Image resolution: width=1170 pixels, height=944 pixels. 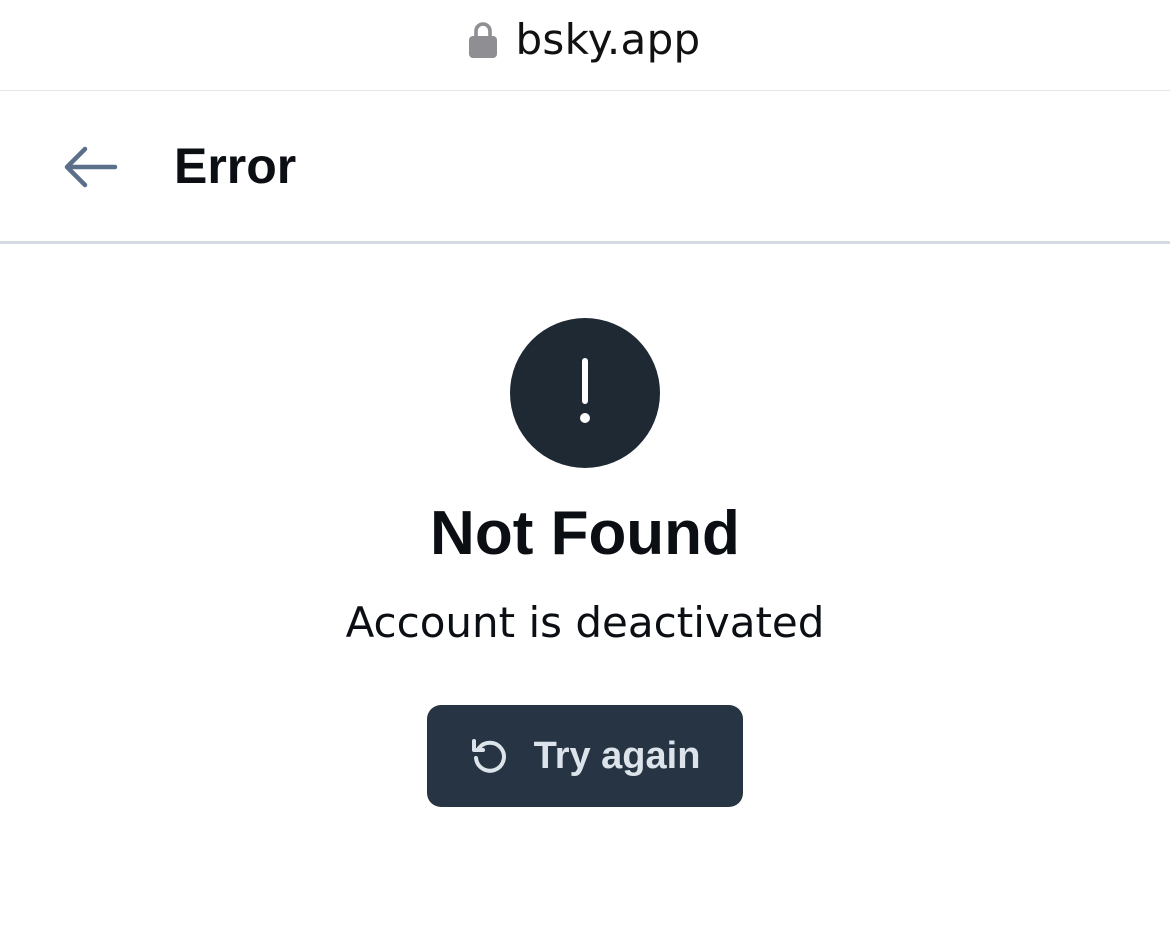 I want to click on exclamation-icon, so click(x=585, y=390).